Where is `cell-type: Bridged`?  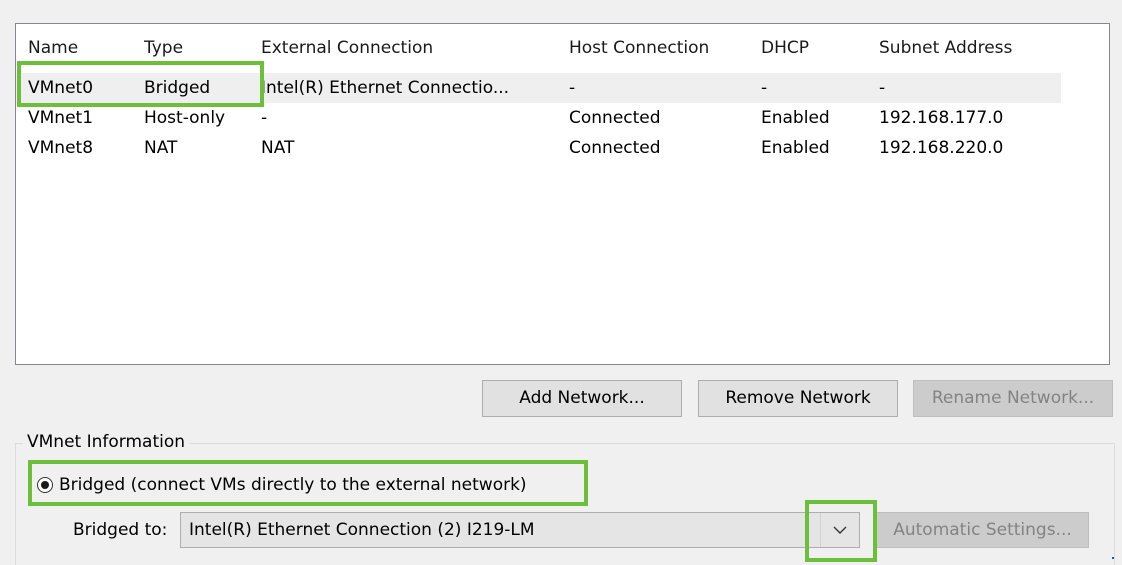 cell-type: Bridged is located at coordinates (177, 88).